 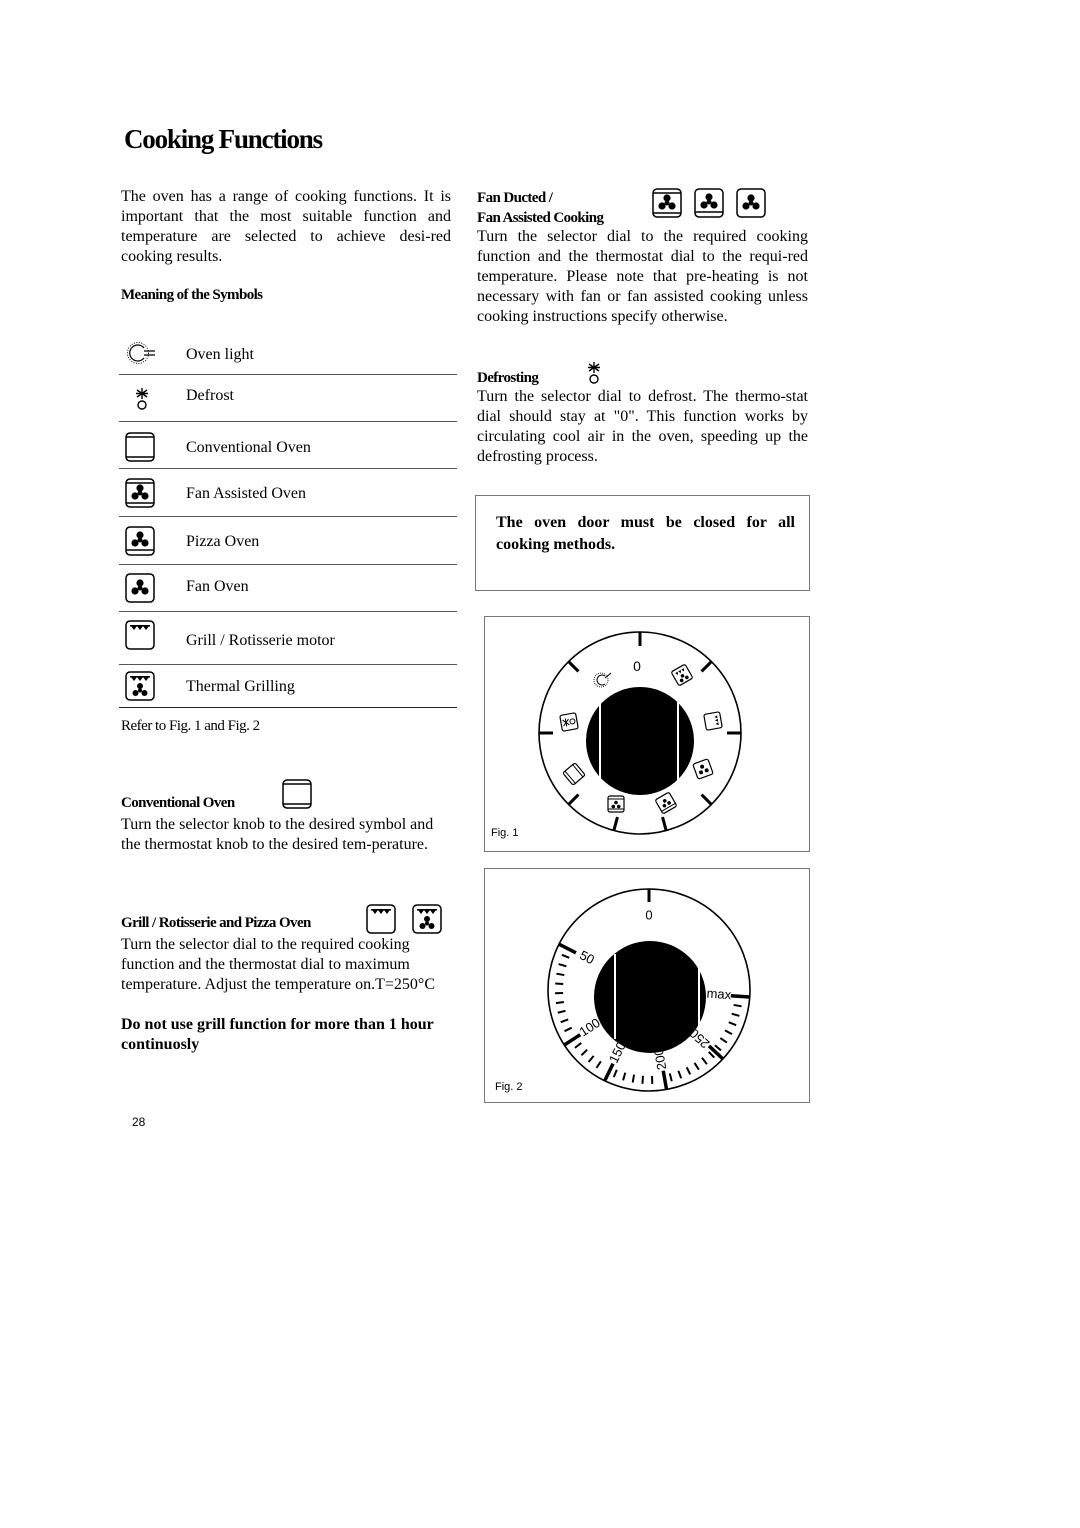 I want to click on symbol-label: Fan Oven, so click(x=217, y=586).